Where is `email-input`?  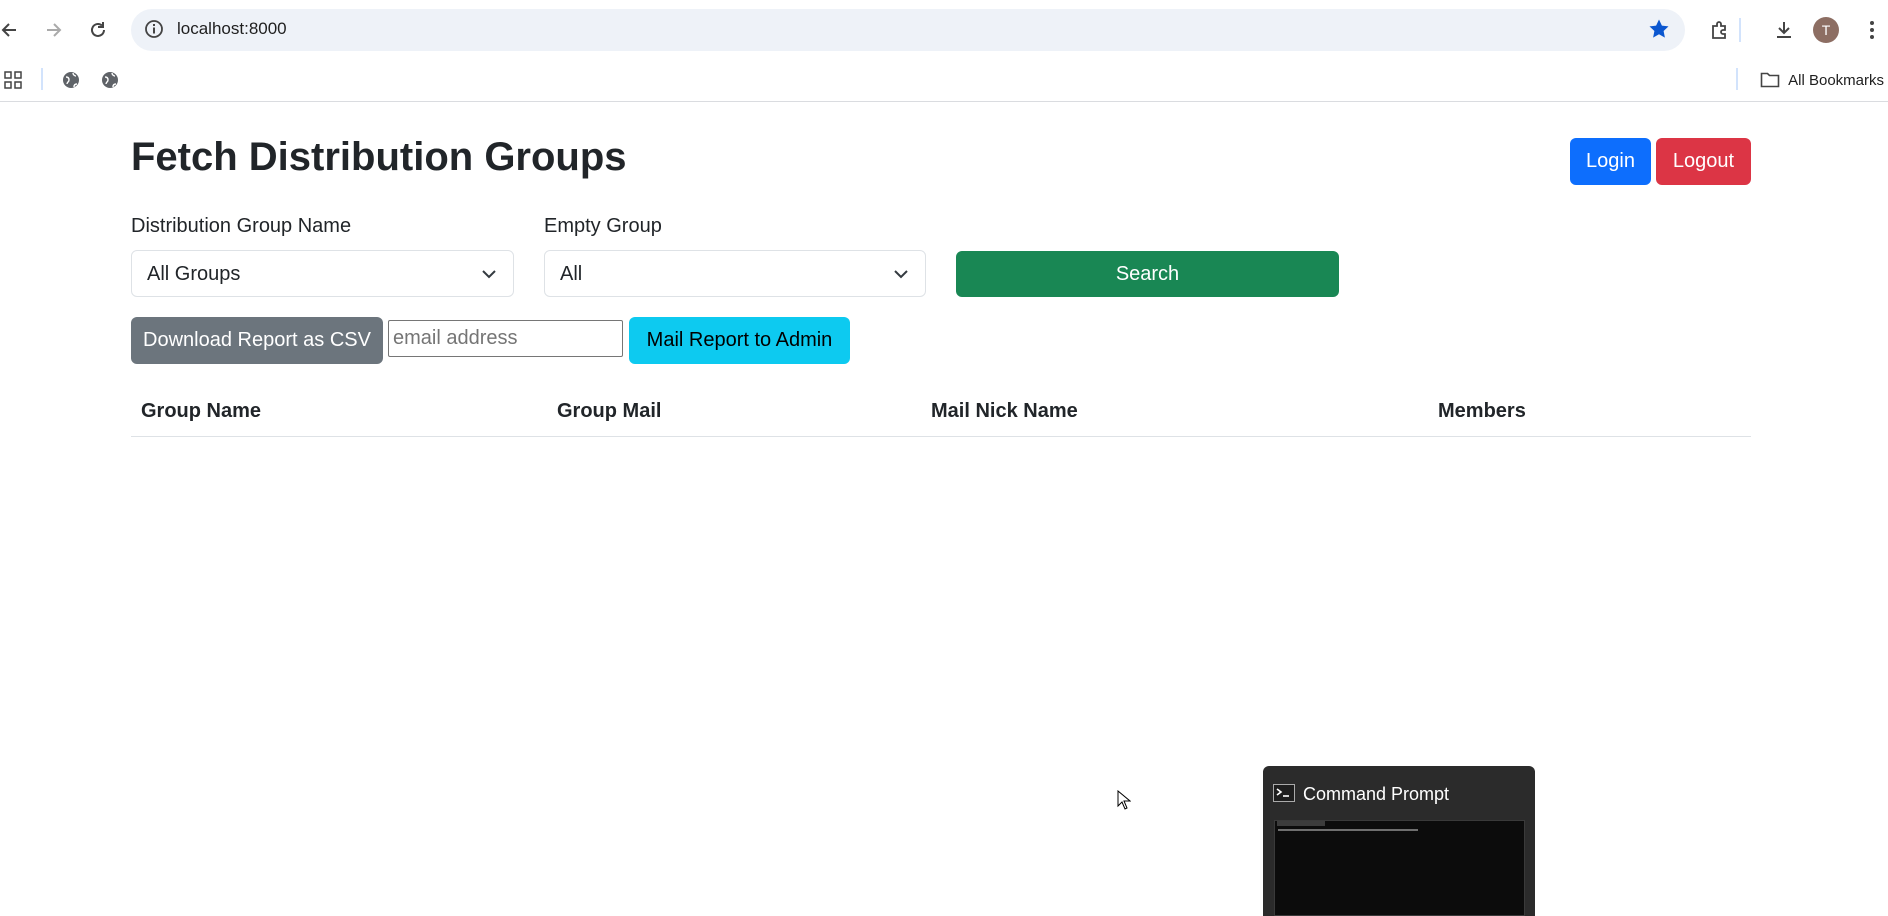
email-input is located at coordinates (505, 338).